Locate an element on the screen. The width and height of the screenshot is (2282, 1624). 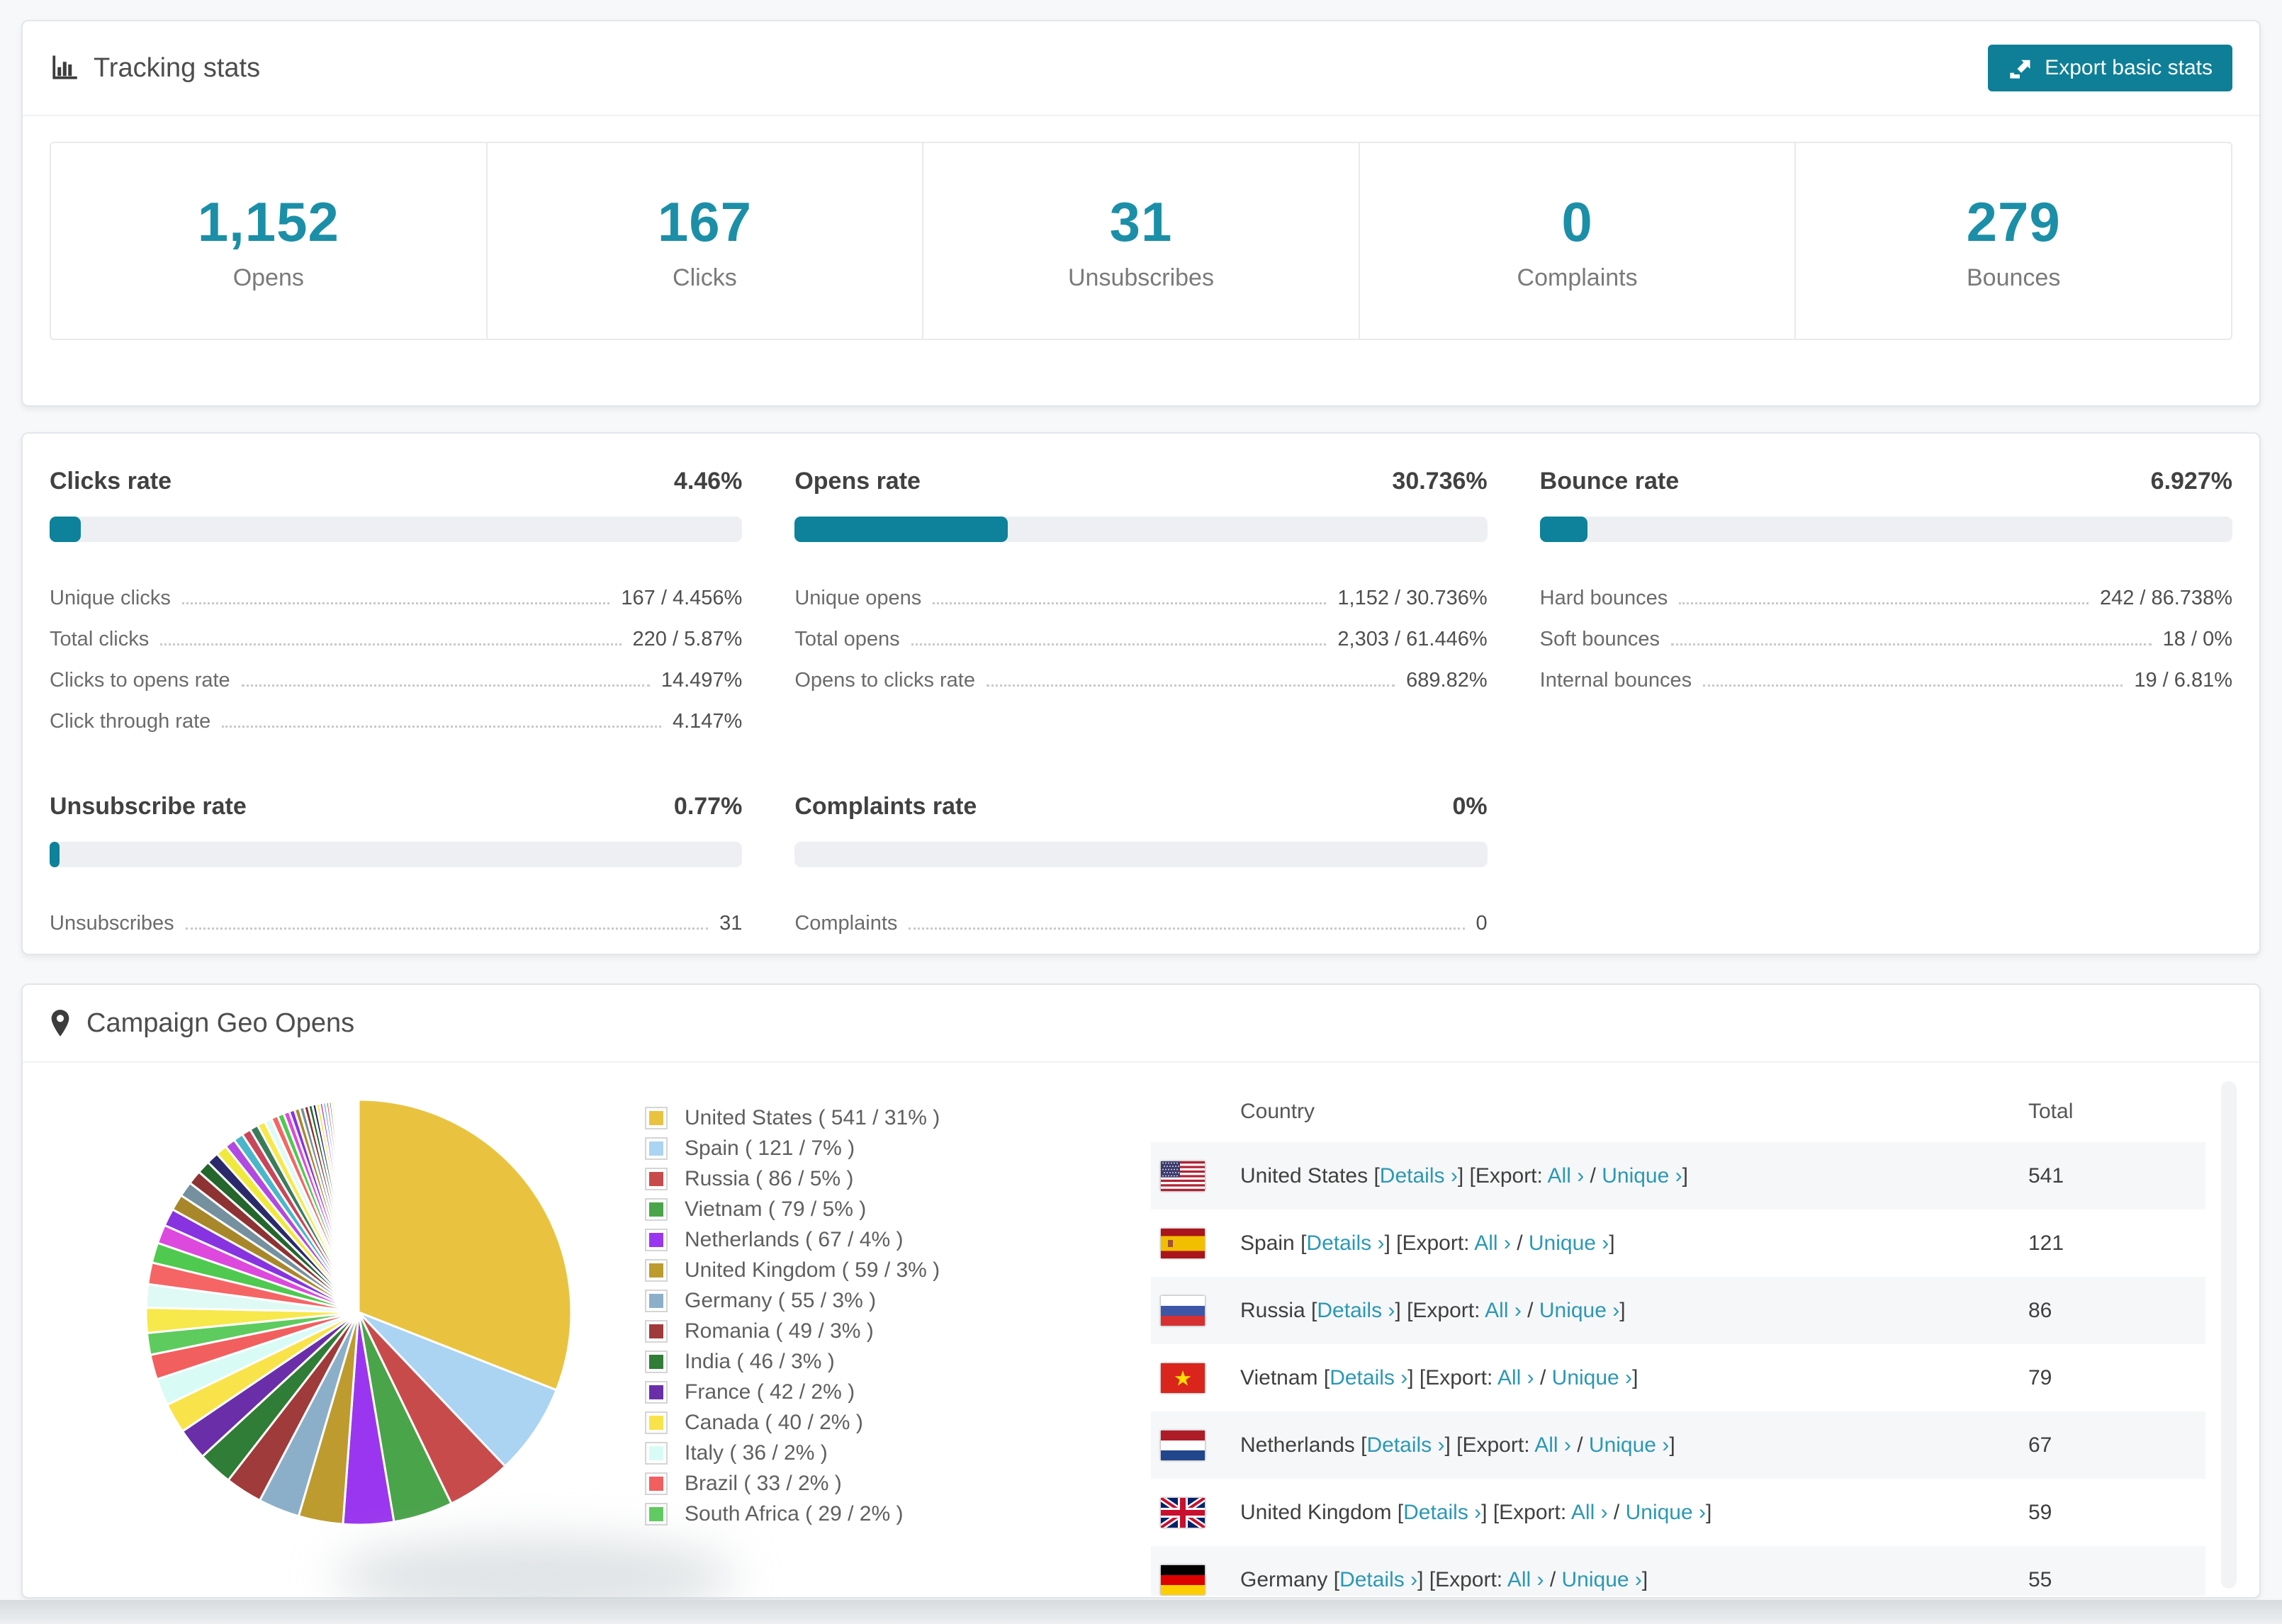
rate-detail-row: Hard bounces 242 / 86.738% is located at coordinates (1886, 591).